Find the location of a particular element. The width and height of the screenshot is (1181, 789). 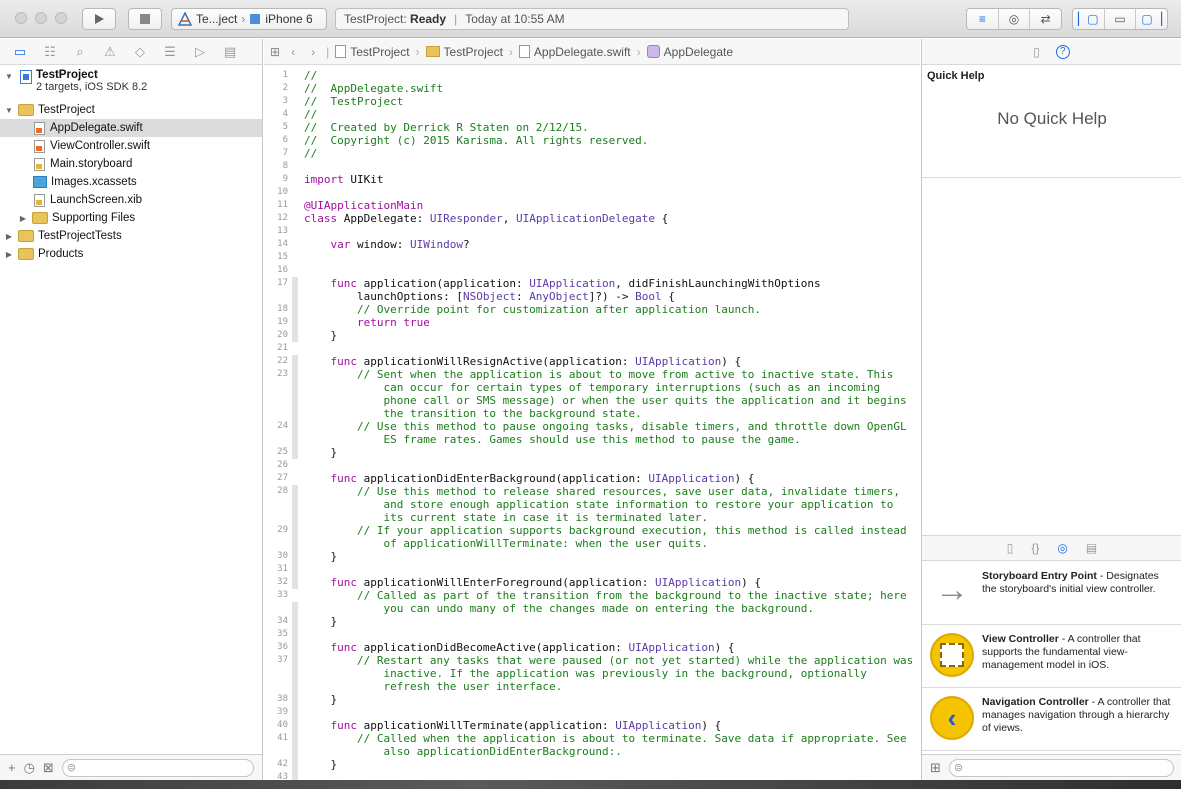

code-snippet-icon: {} is located at coordinates (1035, 548).